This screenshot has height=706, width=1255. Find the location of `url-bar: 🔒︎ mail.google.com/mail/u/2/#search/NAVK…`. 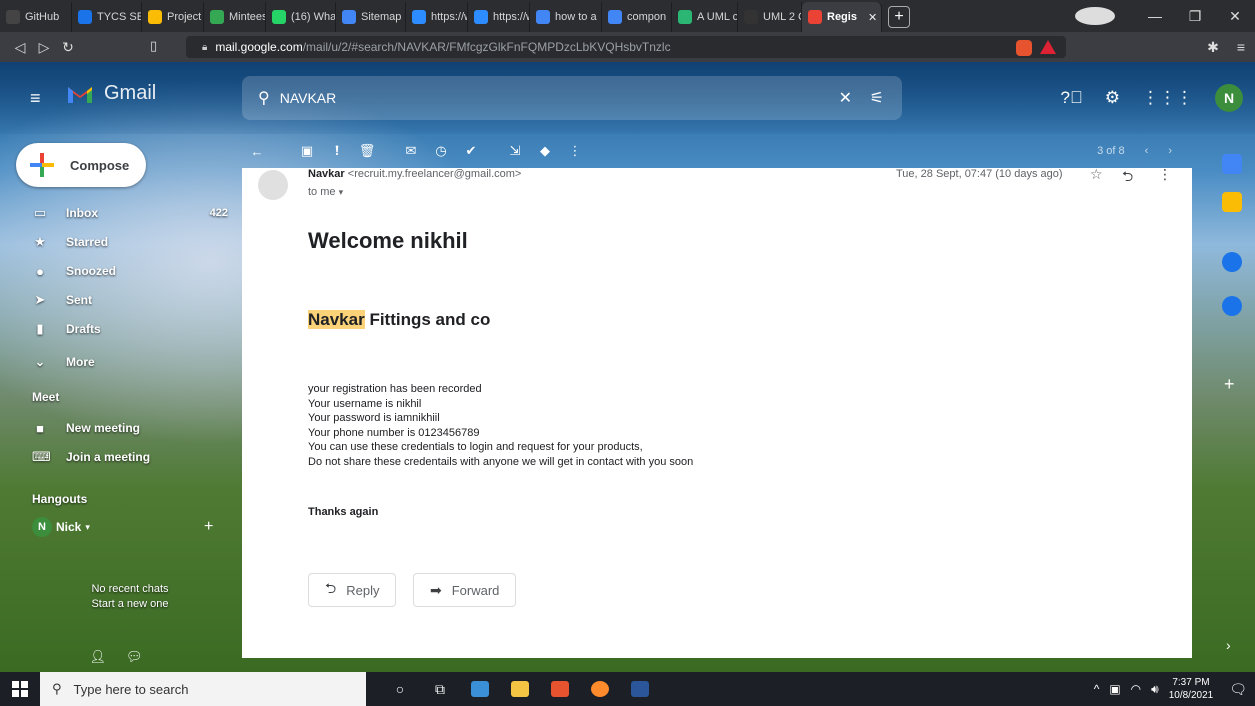

url-bar: 🔒︎ mail.google.com/mail/u/2/#search/NAVK… is located at coordinates (626, 47).